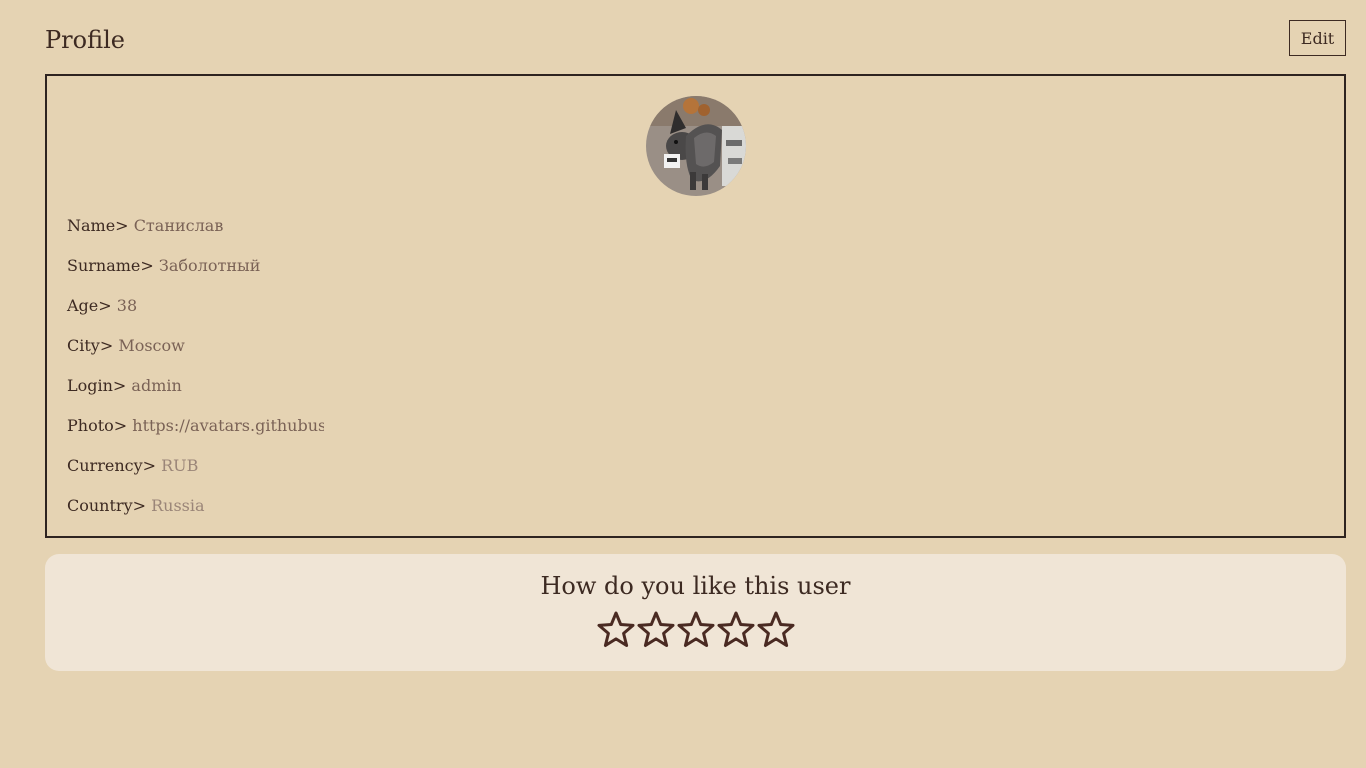 The image size is (1366, 768). I want to click on field-value: Заболотный, so click(209, 265).